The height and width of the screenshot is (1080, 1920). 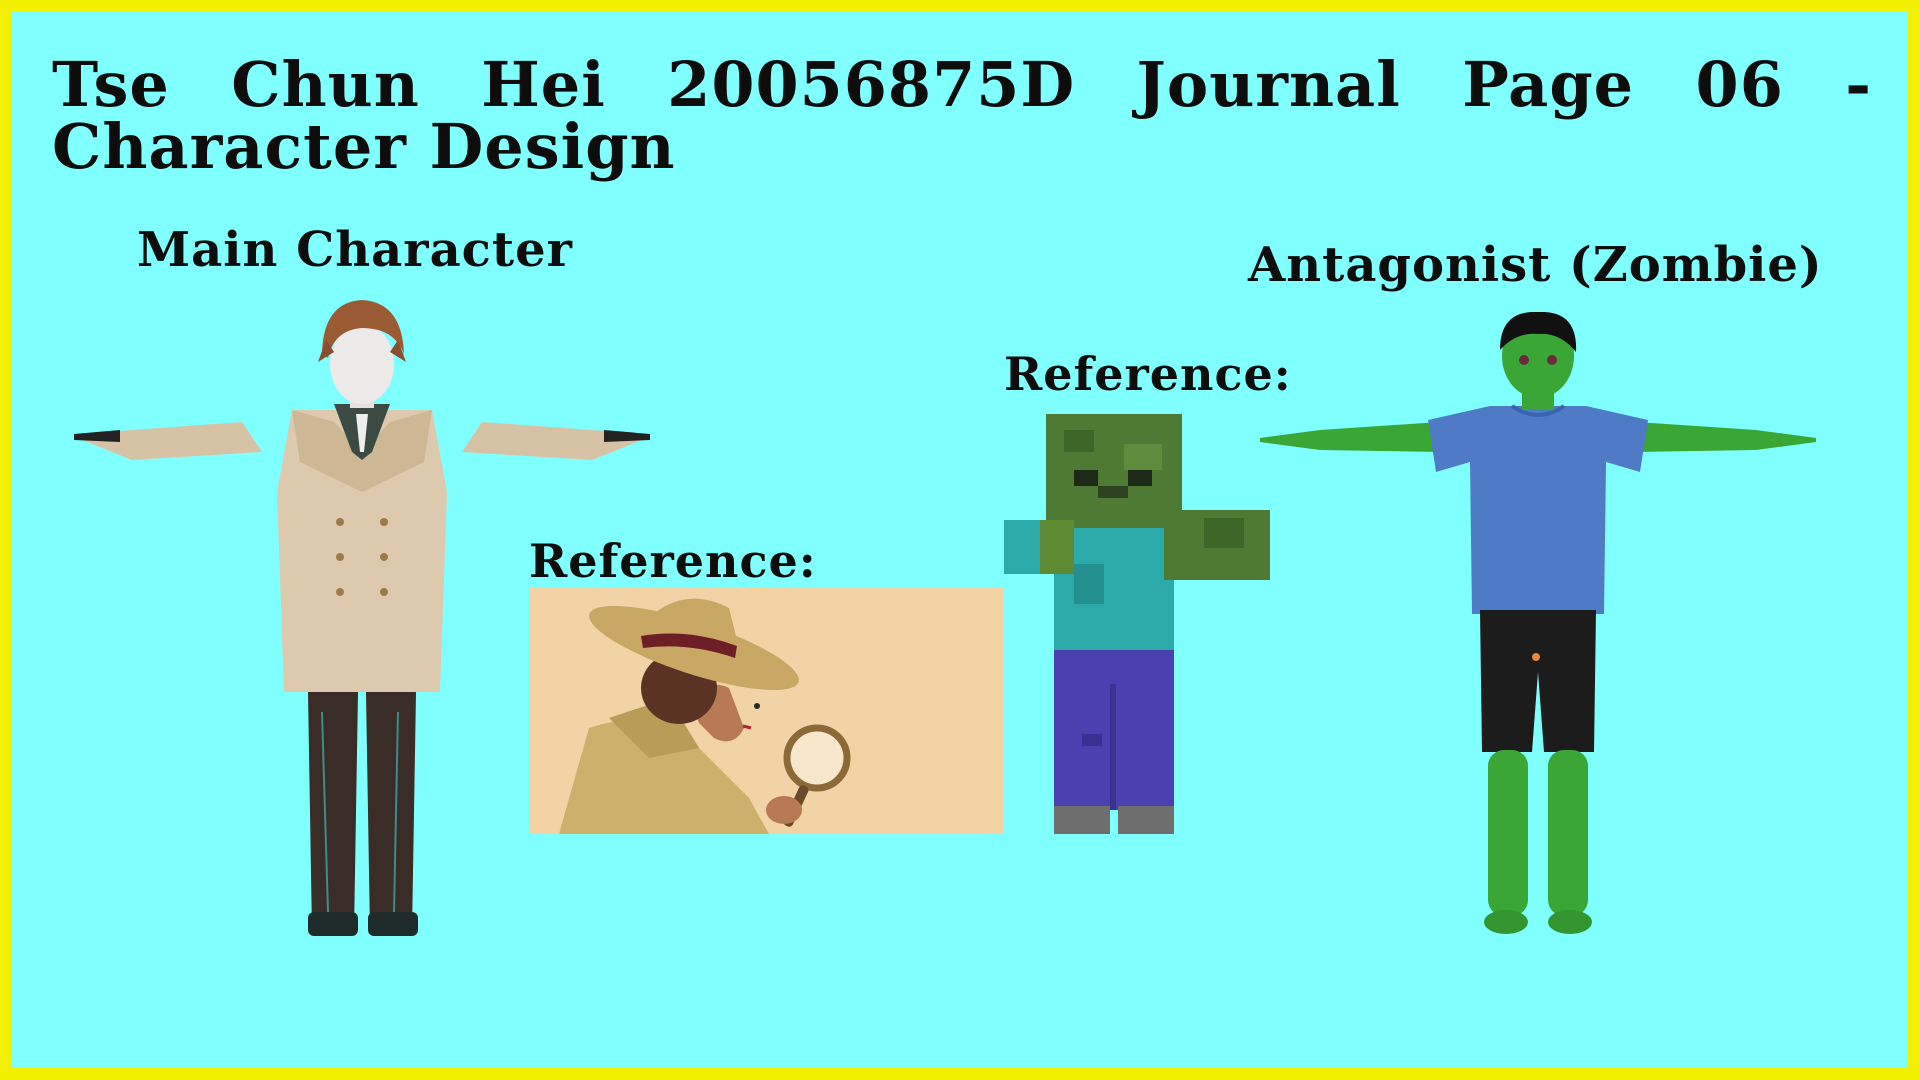 What do you see at coordinates (1148, 374) in the screenshot?
I see `reference-label-zombie: Reference:` at bounding box center [1148, 374].